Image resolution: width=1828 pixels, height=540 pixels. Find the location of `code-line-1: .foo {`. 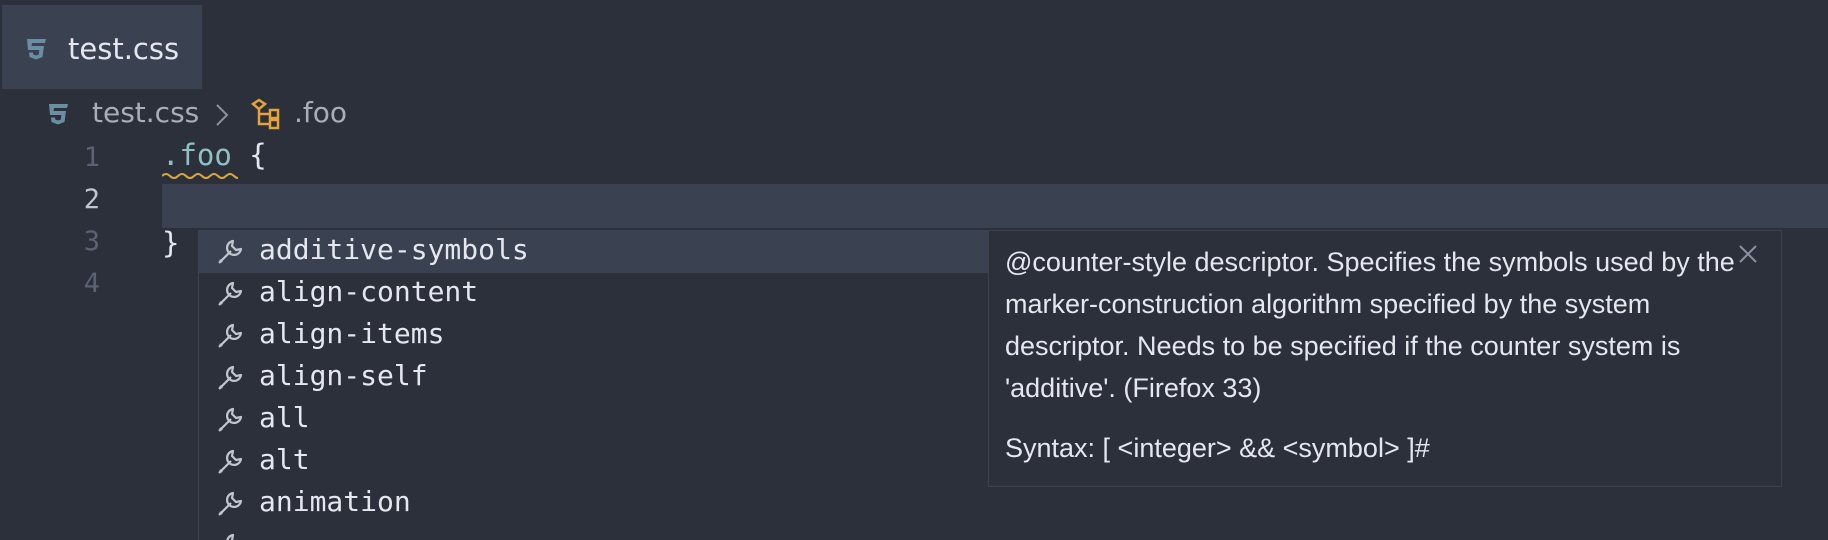

code-line-1: .foo { is located at coordinates (214, 155).